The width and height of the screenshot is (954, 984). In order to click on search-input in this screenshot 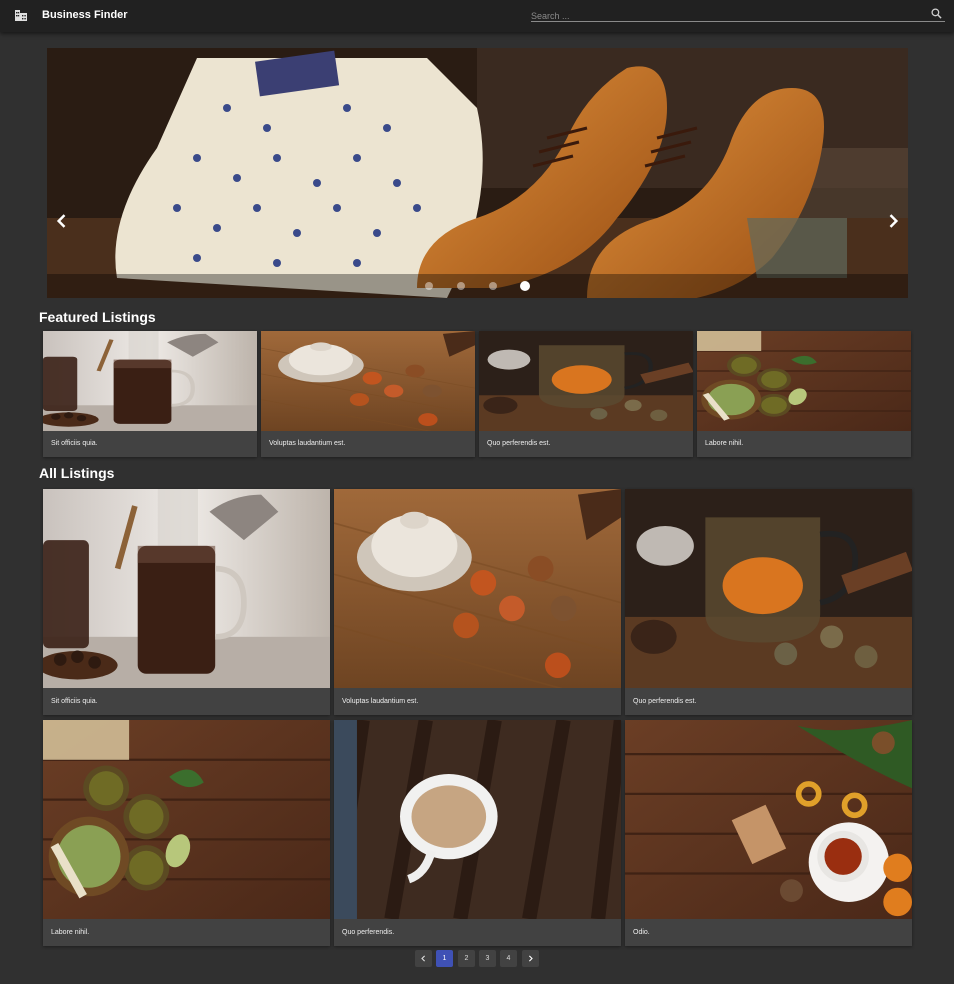, I will do `click(726, 16)`.